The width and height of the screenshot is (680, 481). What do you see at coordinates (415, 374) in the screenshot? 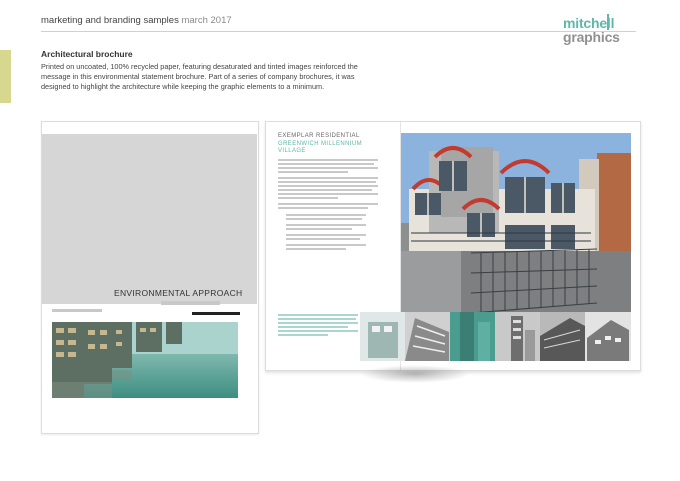
I see `spread-shadow` at bounding box center [415, 374].